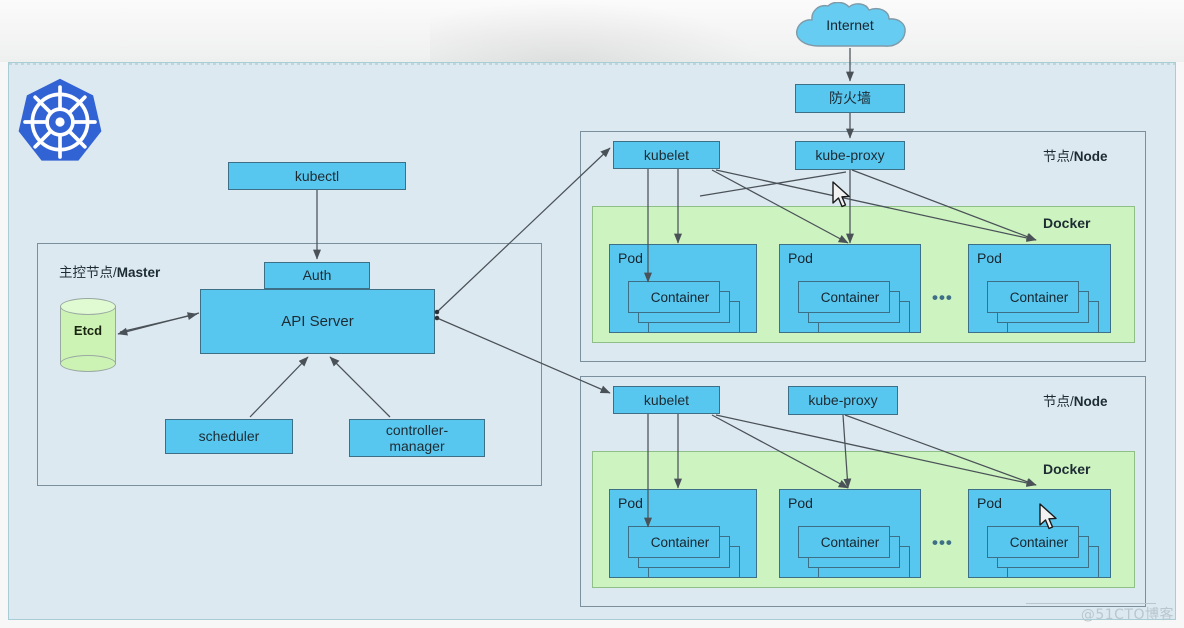 The image size is (1184, 628). I want to click on watermark-text: @51CTO博客, so click(1127, 615).